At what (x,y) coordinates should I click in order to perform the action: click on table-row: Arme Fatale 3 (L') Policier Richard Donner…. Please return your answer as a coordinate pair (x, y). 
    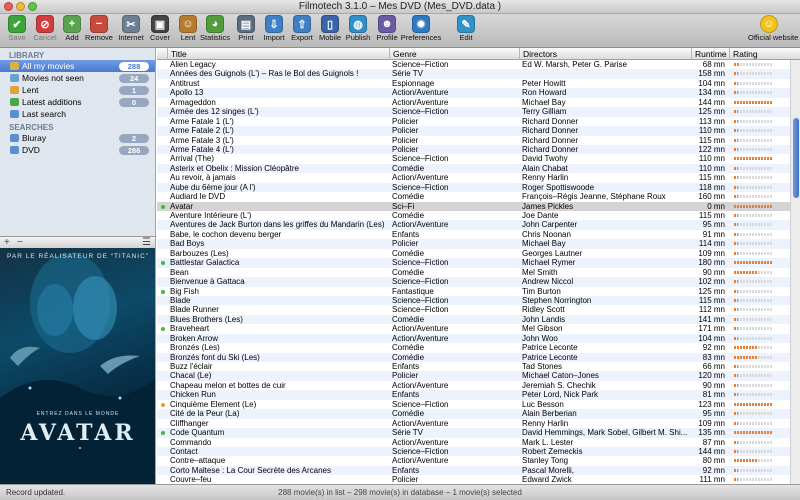
    Looking at the image, I should click on (478, 140).